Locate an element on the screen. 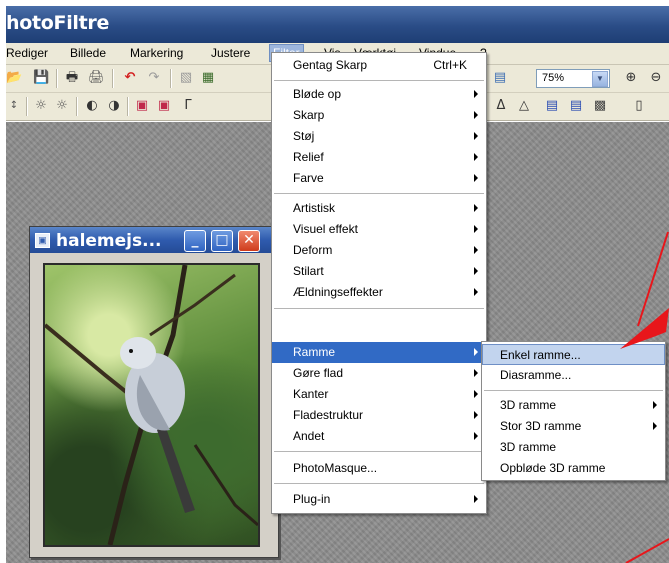 This screenshot has width=669, height=563. annotation-arrow is located at coordinates (644, 397).